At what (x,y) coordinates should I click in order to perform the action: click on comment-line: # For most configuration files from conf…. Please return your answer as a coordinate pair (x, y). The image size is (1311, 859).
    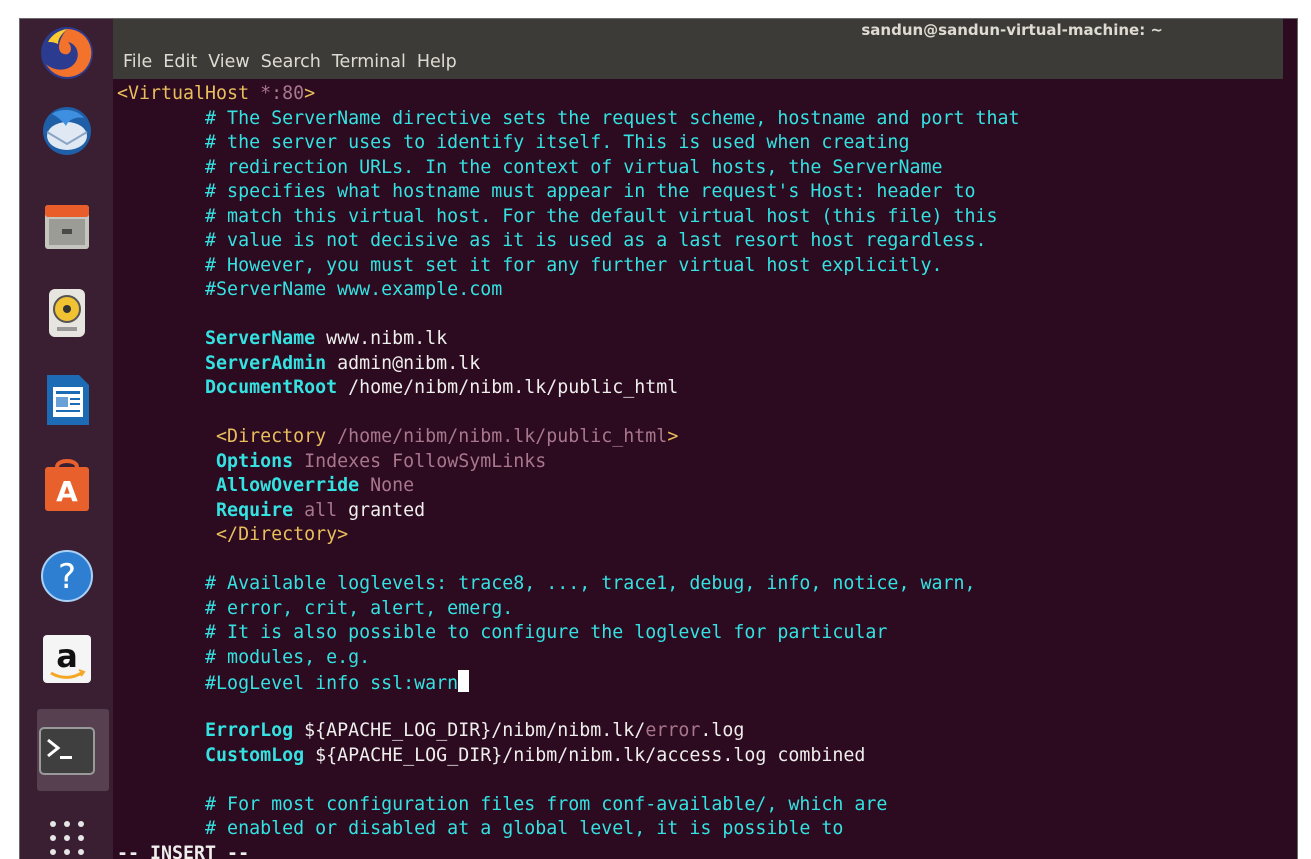
    Looking at the image, I should click on (502, 804).